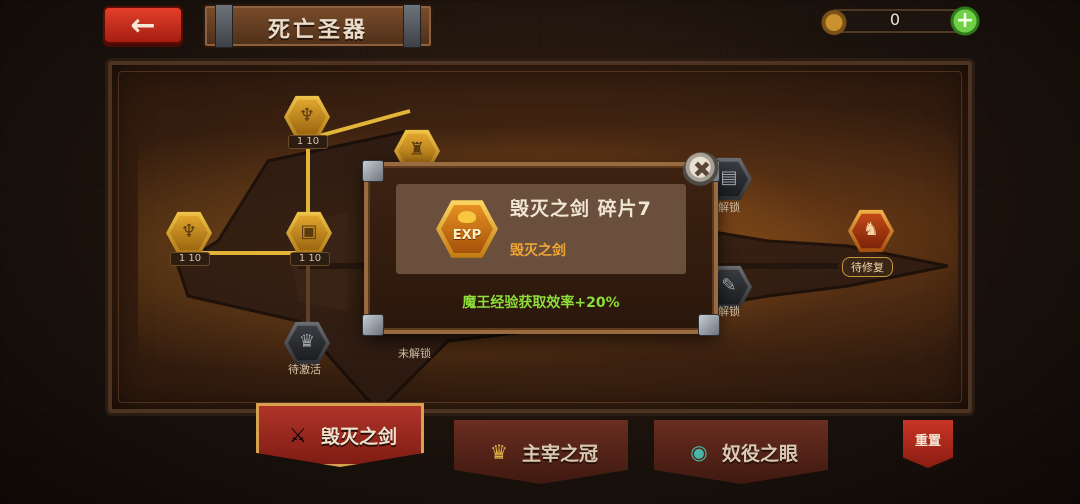 The width and height of the screenshot is (1080, 504). Describe the element at coordinates (414, 353) in the screenshot. I see `node-status-locked: 未解锁` at that location.